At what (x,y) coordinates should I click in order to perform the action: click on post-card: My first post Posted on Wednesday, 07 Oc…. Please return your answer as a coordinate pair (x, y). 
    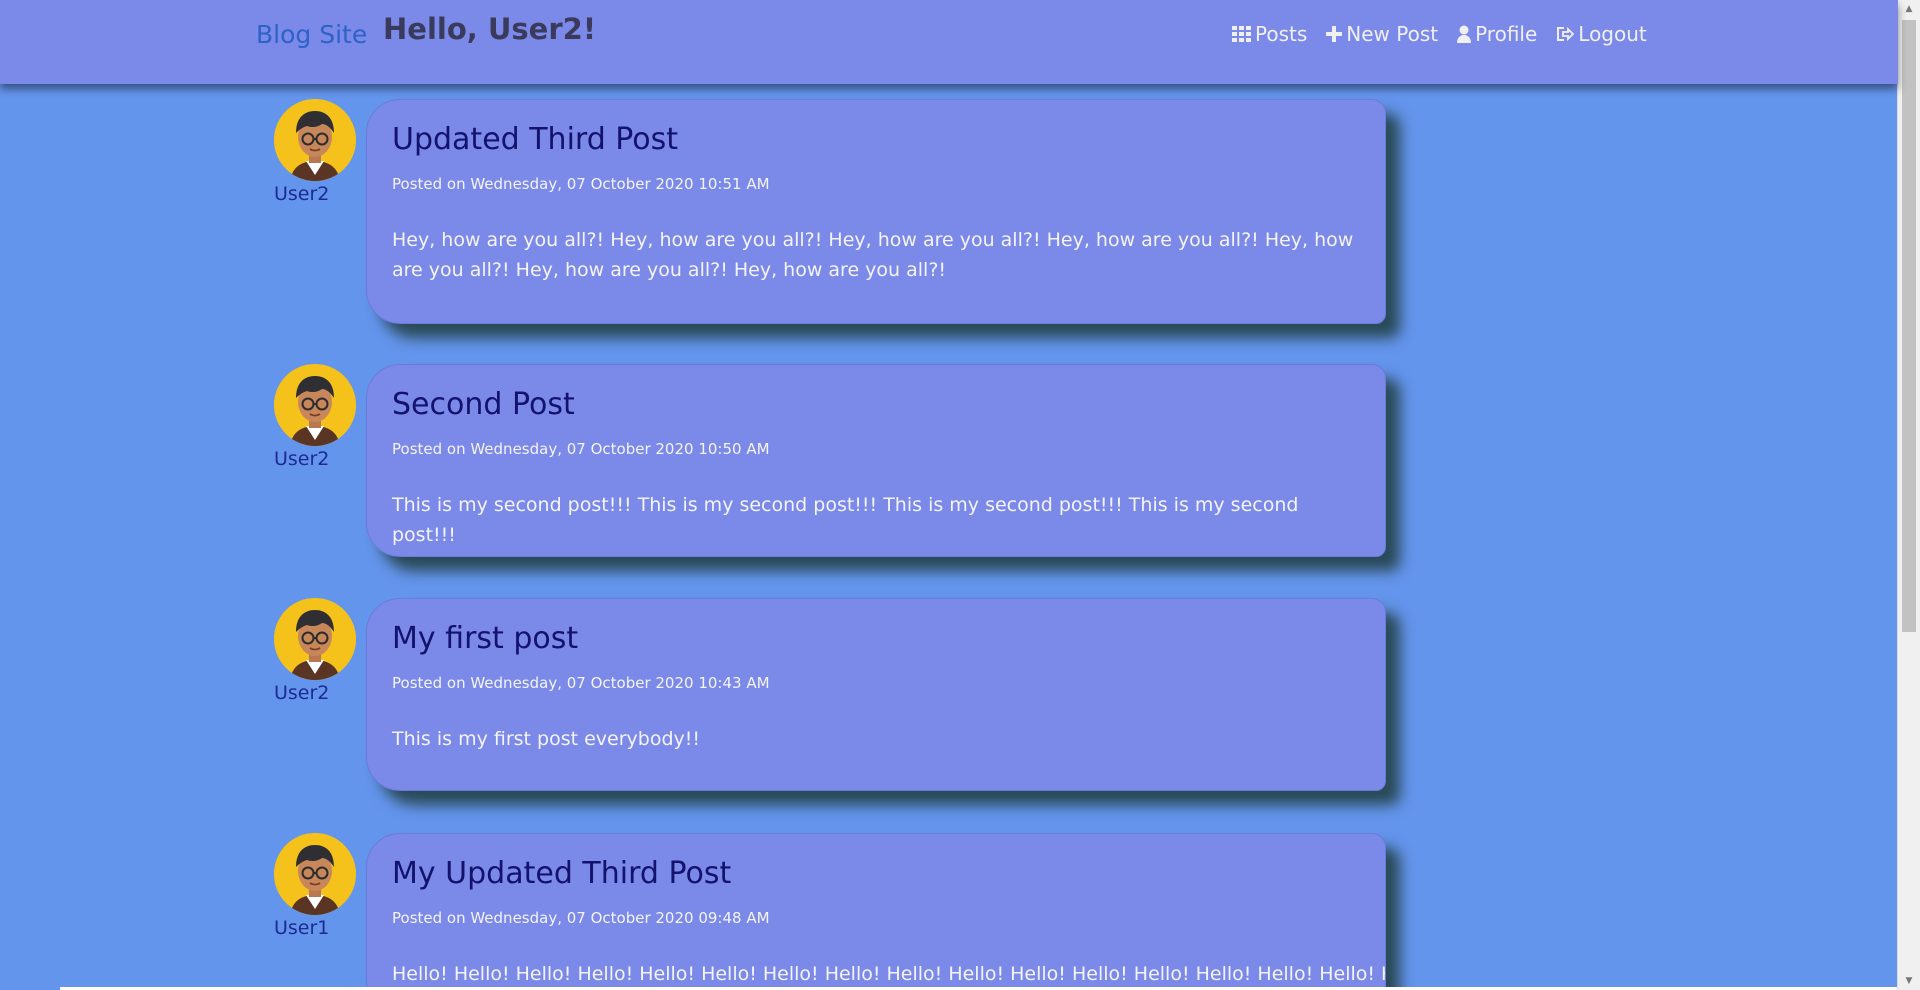
    Looking at the image, I should click on (876, 694).